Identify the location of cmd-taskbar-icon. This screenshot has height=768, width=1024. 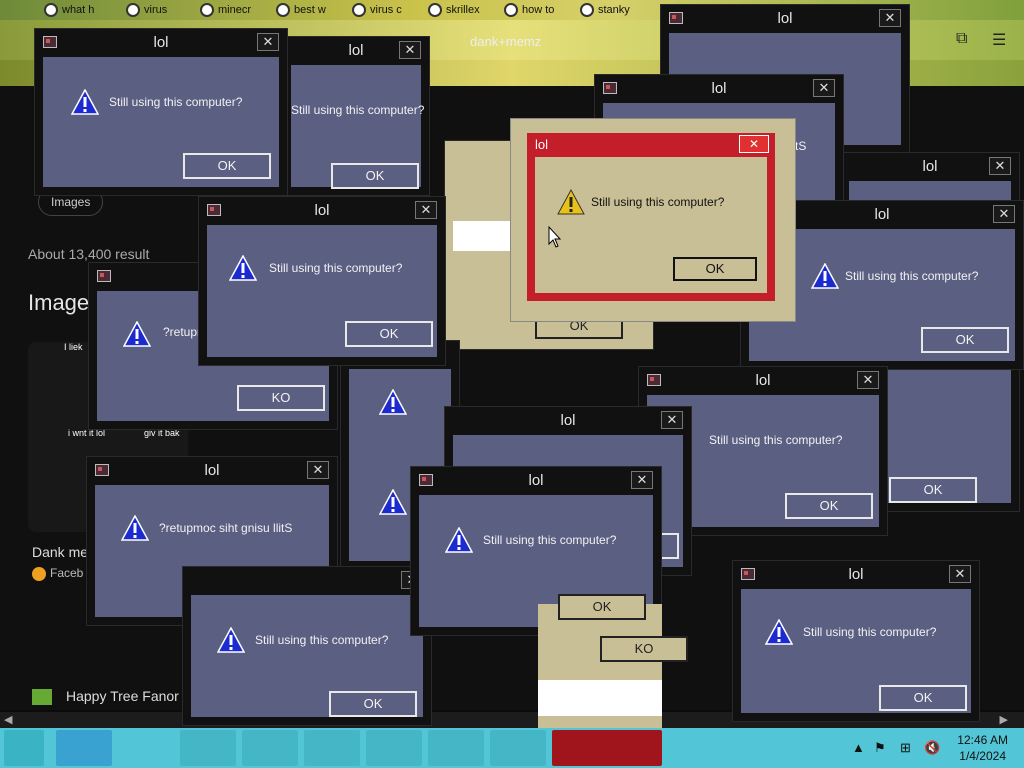
(332, 748).